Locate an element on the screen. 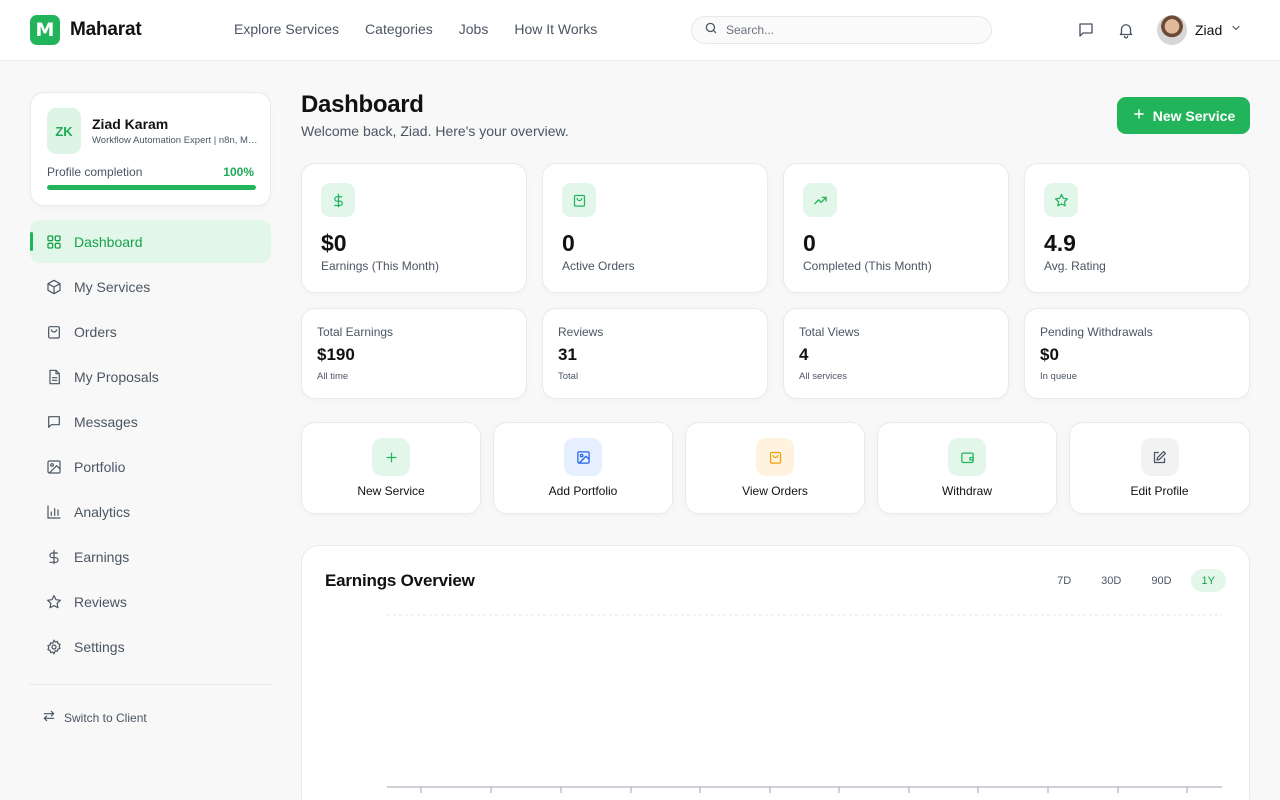  sidebar-item-portfolio: Portfolio is located at coordinates (150, 466).